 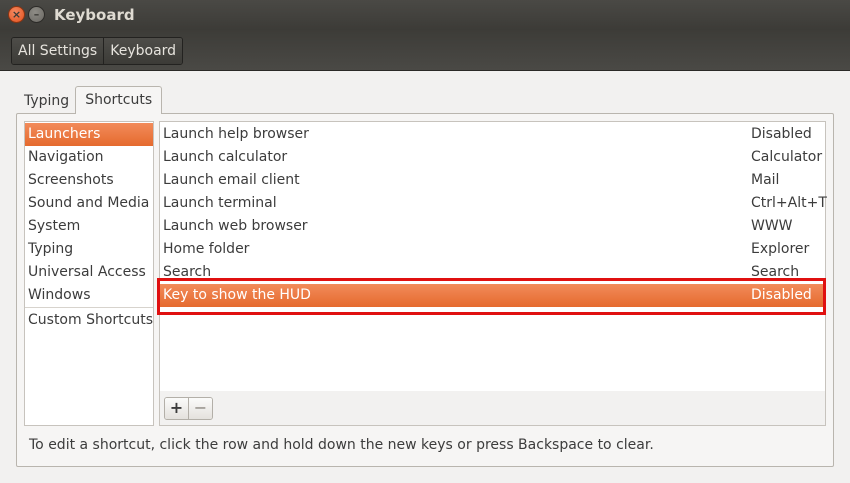 I want to click on category-custom-shortcuts: Custom Shortcuts, so click(x=89, y=320).